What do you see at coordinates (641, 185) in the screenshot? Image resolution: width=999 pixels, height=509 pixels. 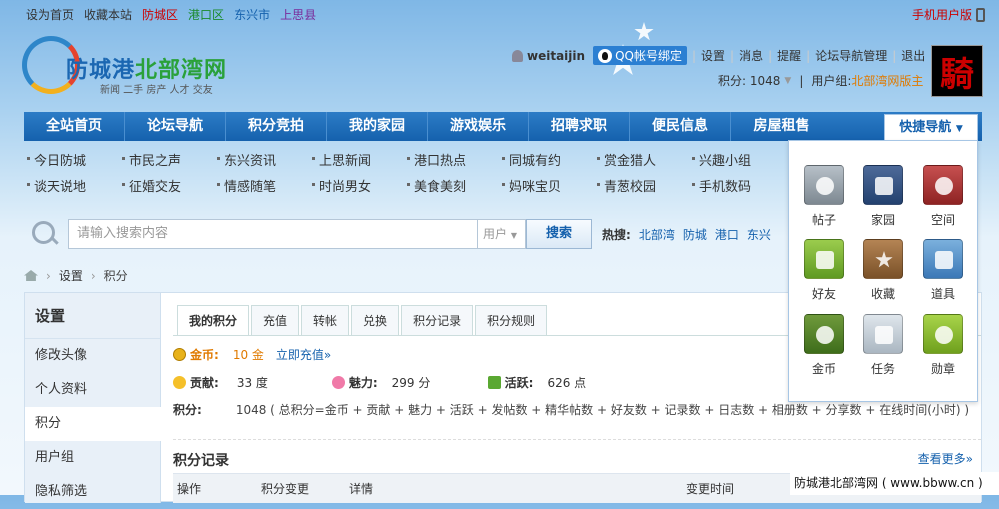 I see `subnav-item: 青葱校园` at bounding box center [641, 185].